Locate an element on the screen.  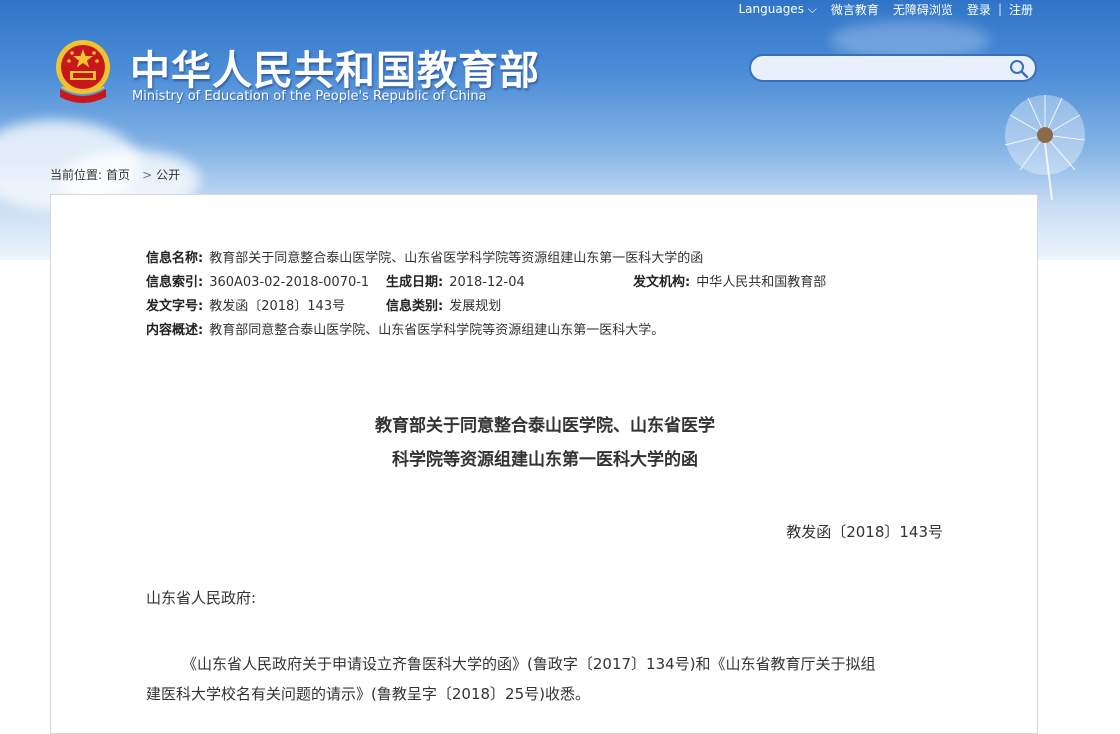
info-row-summary: 内容概述: 教育部同意整合泰山医学院、山东省医学科学院等资源组建山东第一医科大学。 is located at coordinates (405, 328).